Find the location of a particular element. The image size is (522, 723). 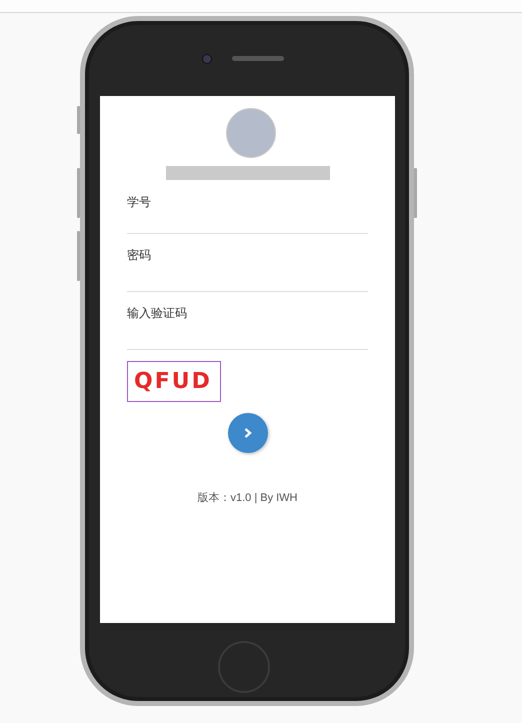

speaker-icon is located at coordinates (258, 58).